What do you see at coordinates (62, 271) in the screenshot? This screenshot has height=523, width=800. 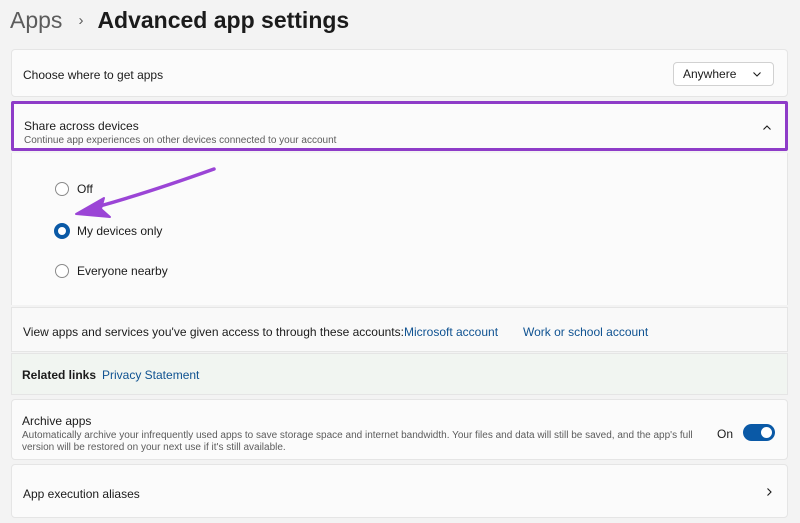 I see `radio-button-everyone-nearby` at bounding box center [62, 271].